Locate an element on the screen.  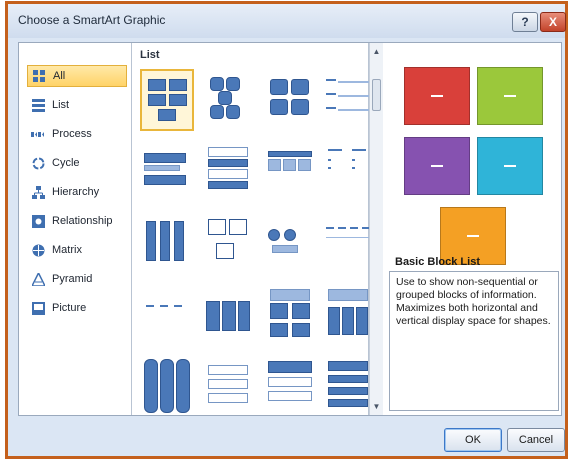
category-label: Picture is located at coordinates (69, 308).